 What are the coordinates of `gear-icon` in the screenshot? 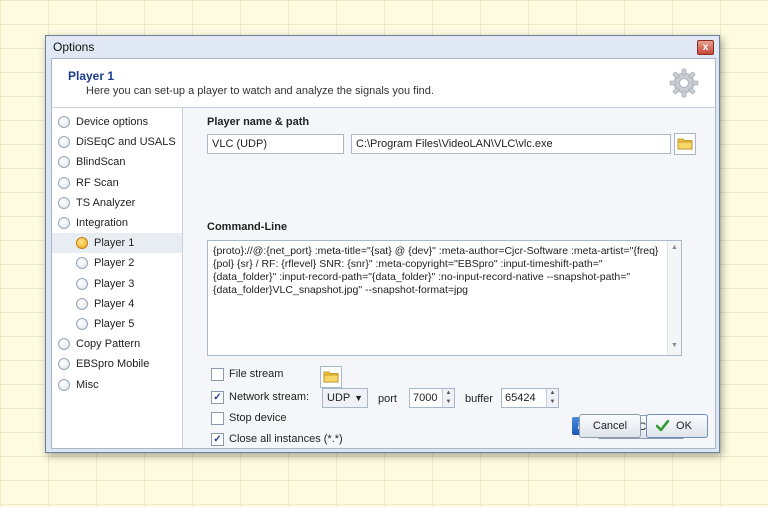 It's located at (684, 83).